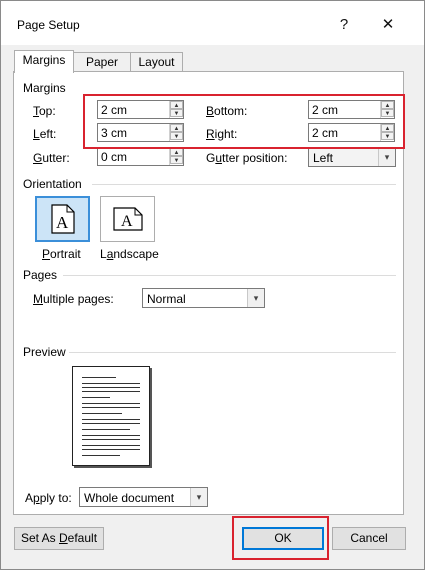 This screenshot has height=570, width=425. What do you see at coordinates (212, 23) in the screenshot?
I see `title-bar: Page Setup ? ✕` at bounding box center [212, 23].